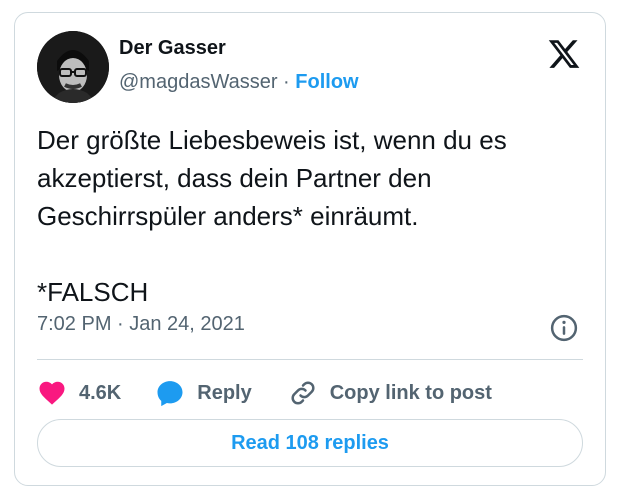 The height and width of the screenshot is (502, 620). I want to click on info-icon, so click(564, 328).